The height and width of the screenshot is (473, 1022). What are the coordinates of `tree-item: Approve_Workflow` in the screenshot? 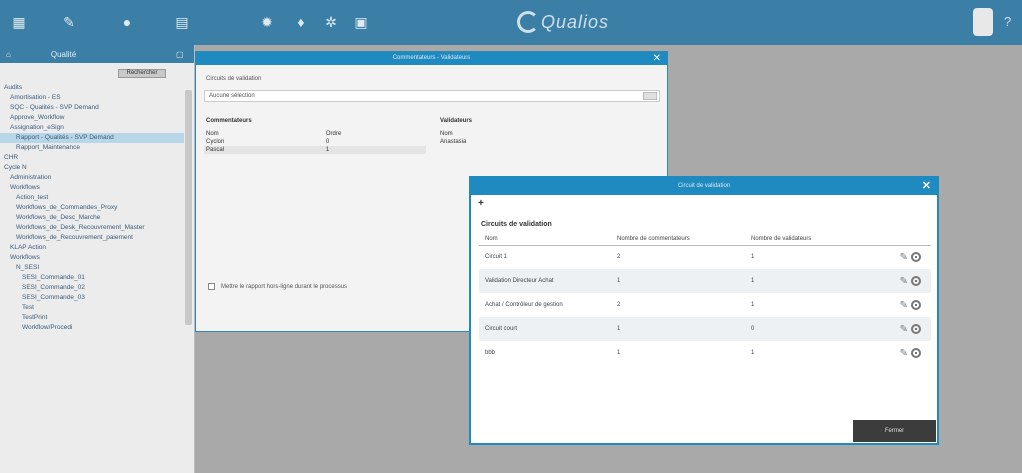 It's located at (92, 118).